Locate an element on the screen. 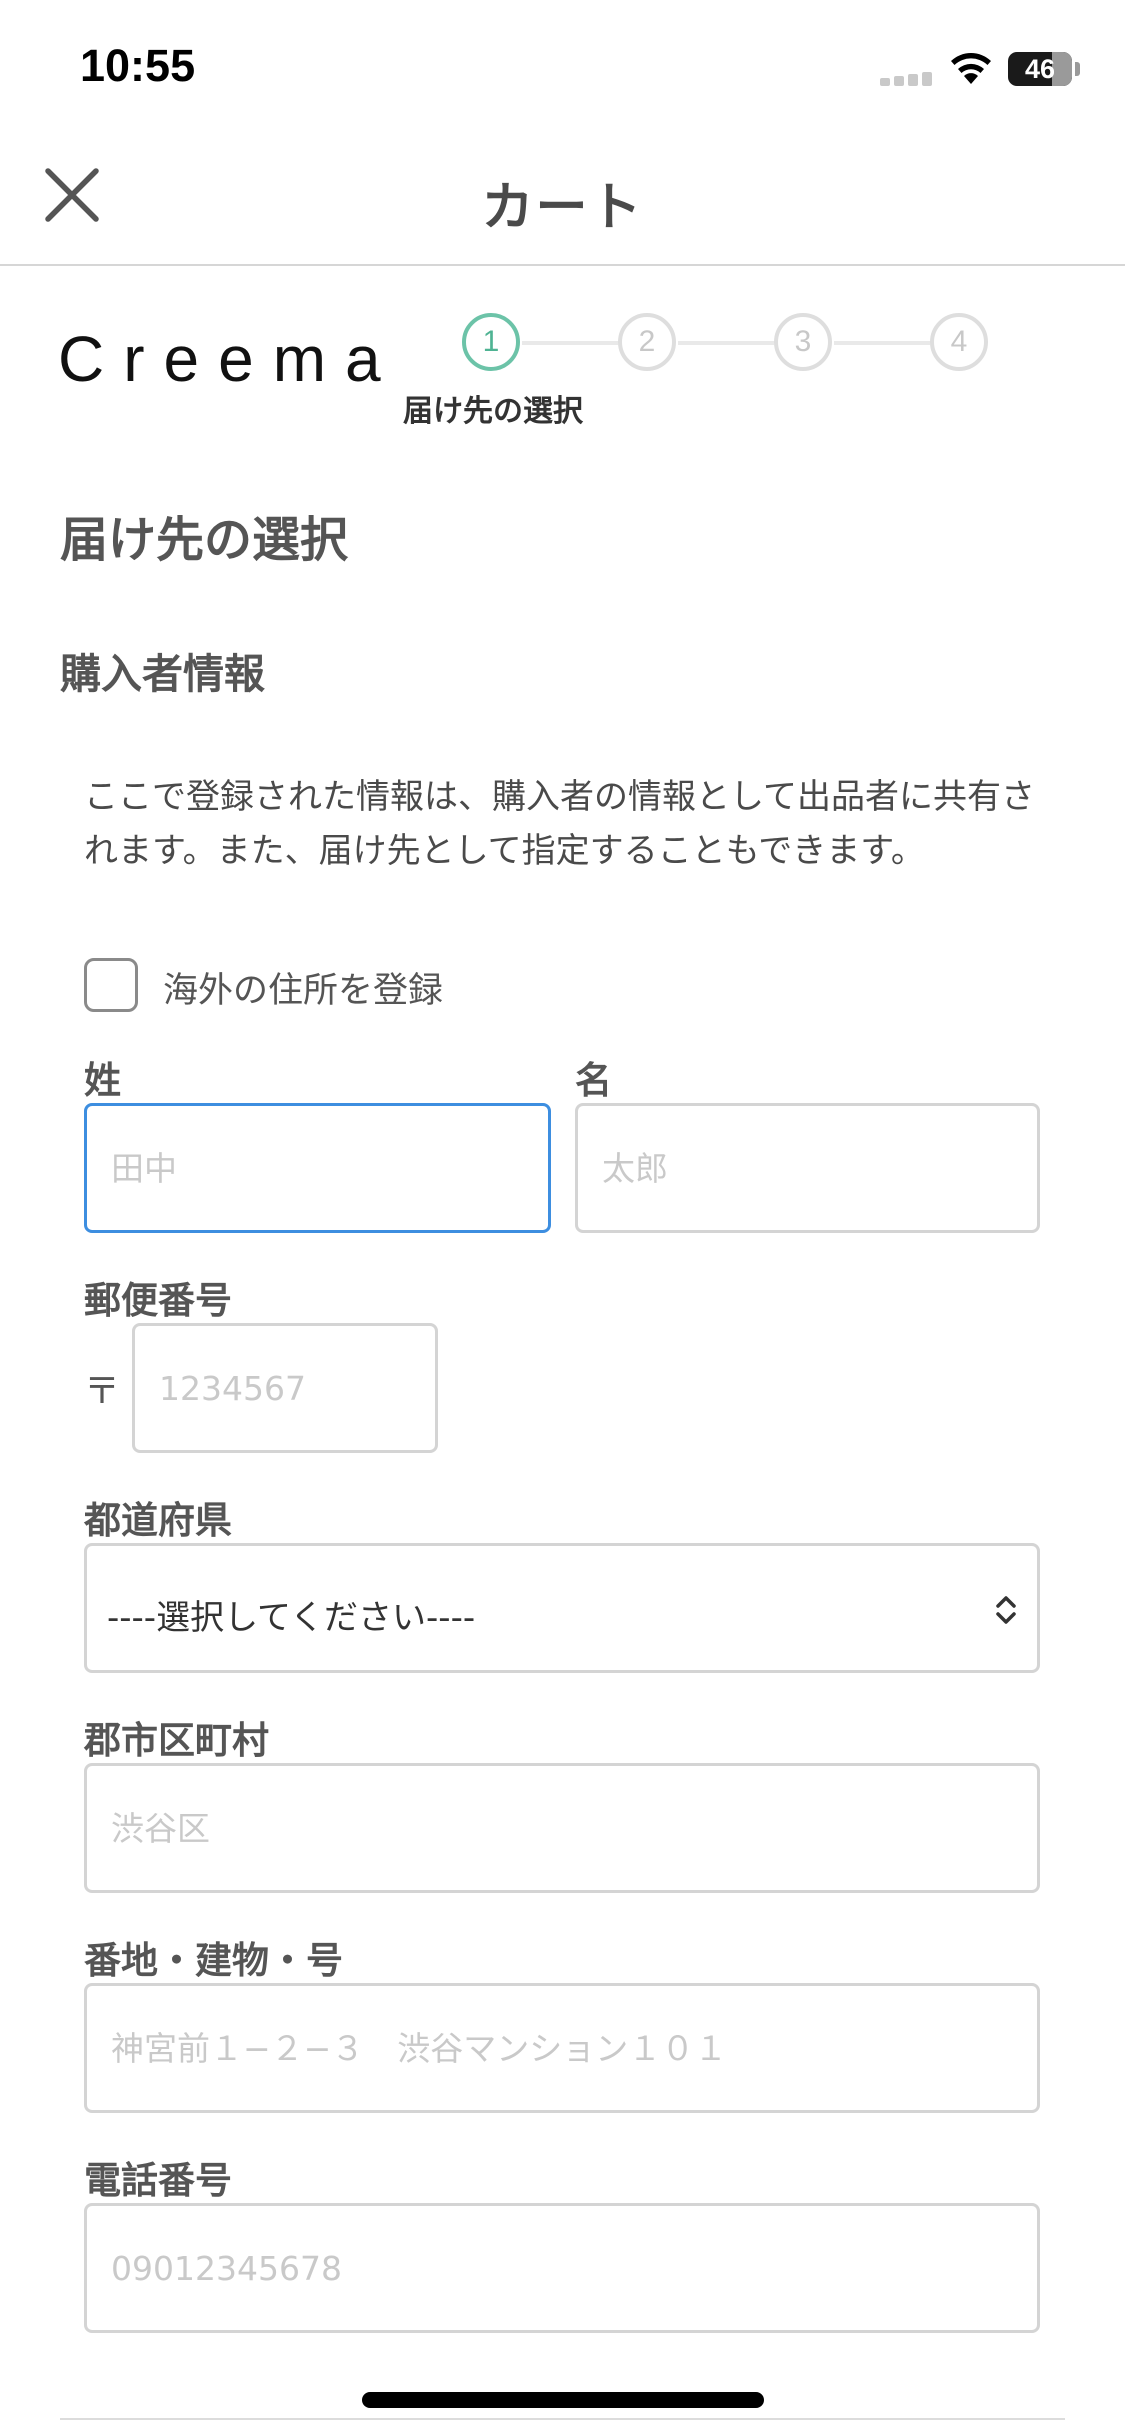 The image size is (1125, 2436). city-input is located at coordinates (562, 1828).